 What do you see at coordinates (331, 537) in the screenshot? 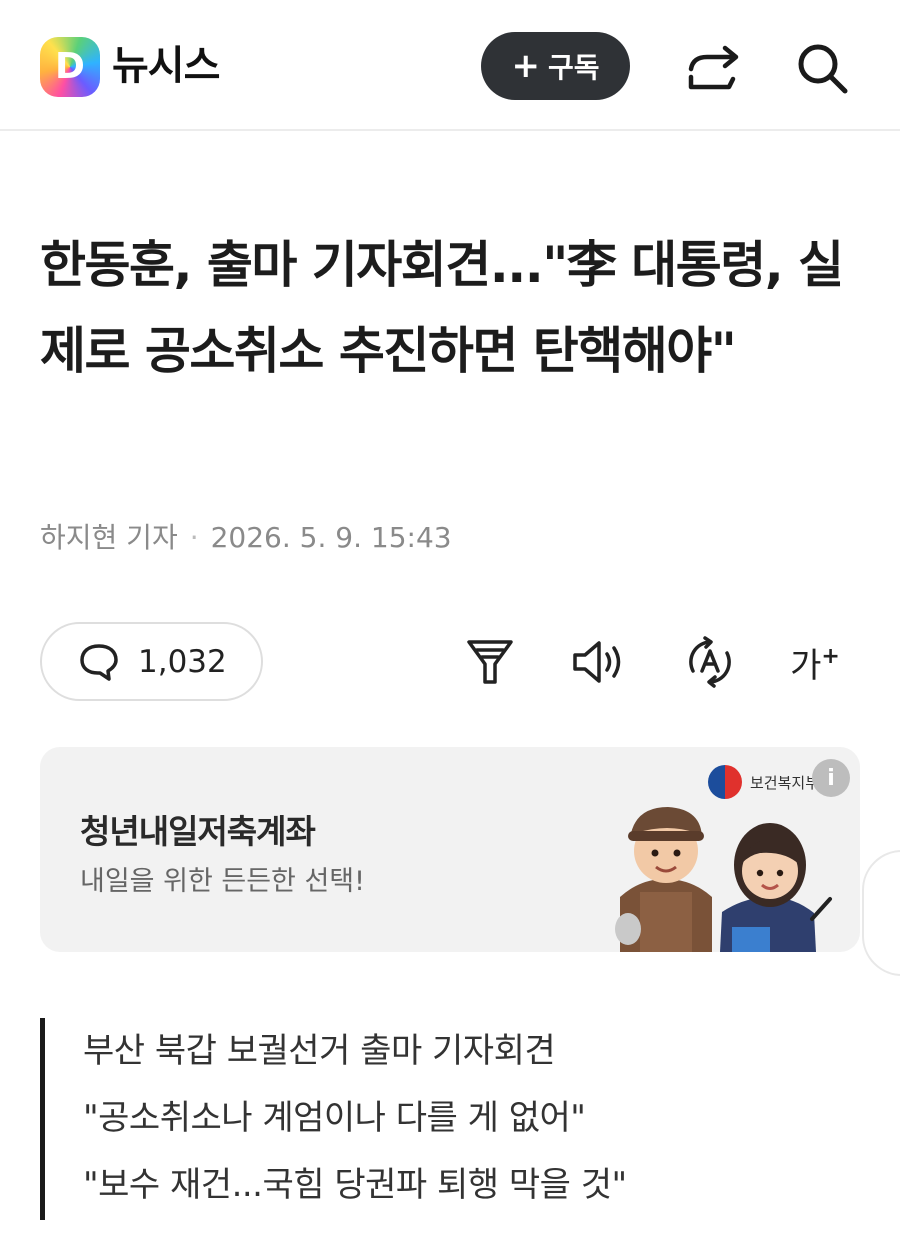
I see `publish-datetime: 2026. 5. 9. 15:43` at bounding box center [331, 537].